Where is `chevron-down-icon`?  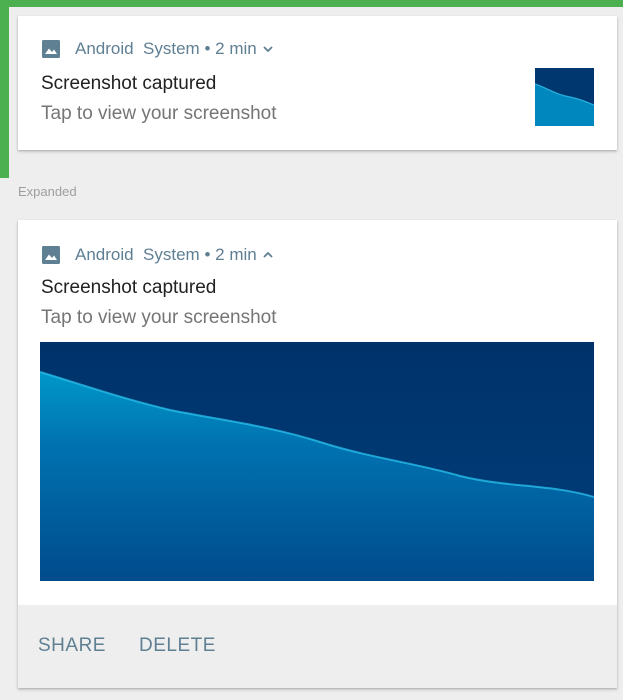 chevron-down-icon is located at coordinates (268, 49).